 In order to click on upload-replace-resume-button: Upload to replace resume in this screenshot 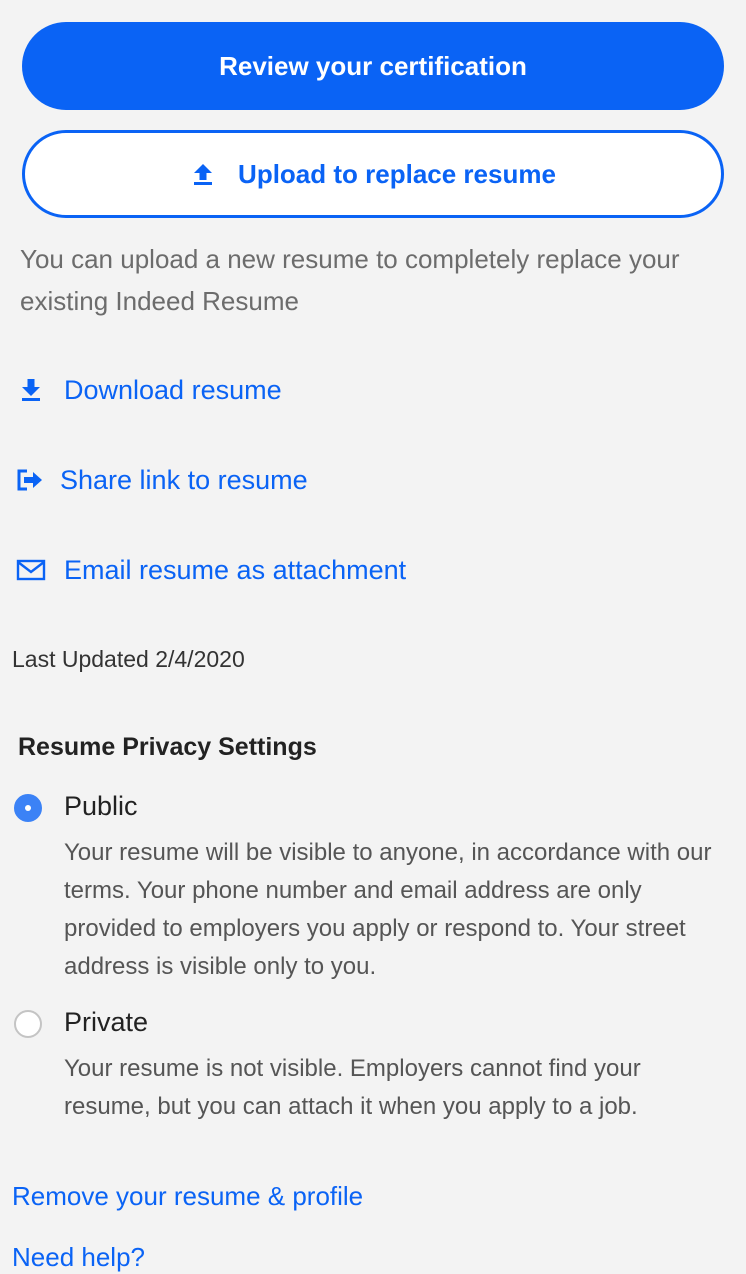, I will do `click(373, 174)`.